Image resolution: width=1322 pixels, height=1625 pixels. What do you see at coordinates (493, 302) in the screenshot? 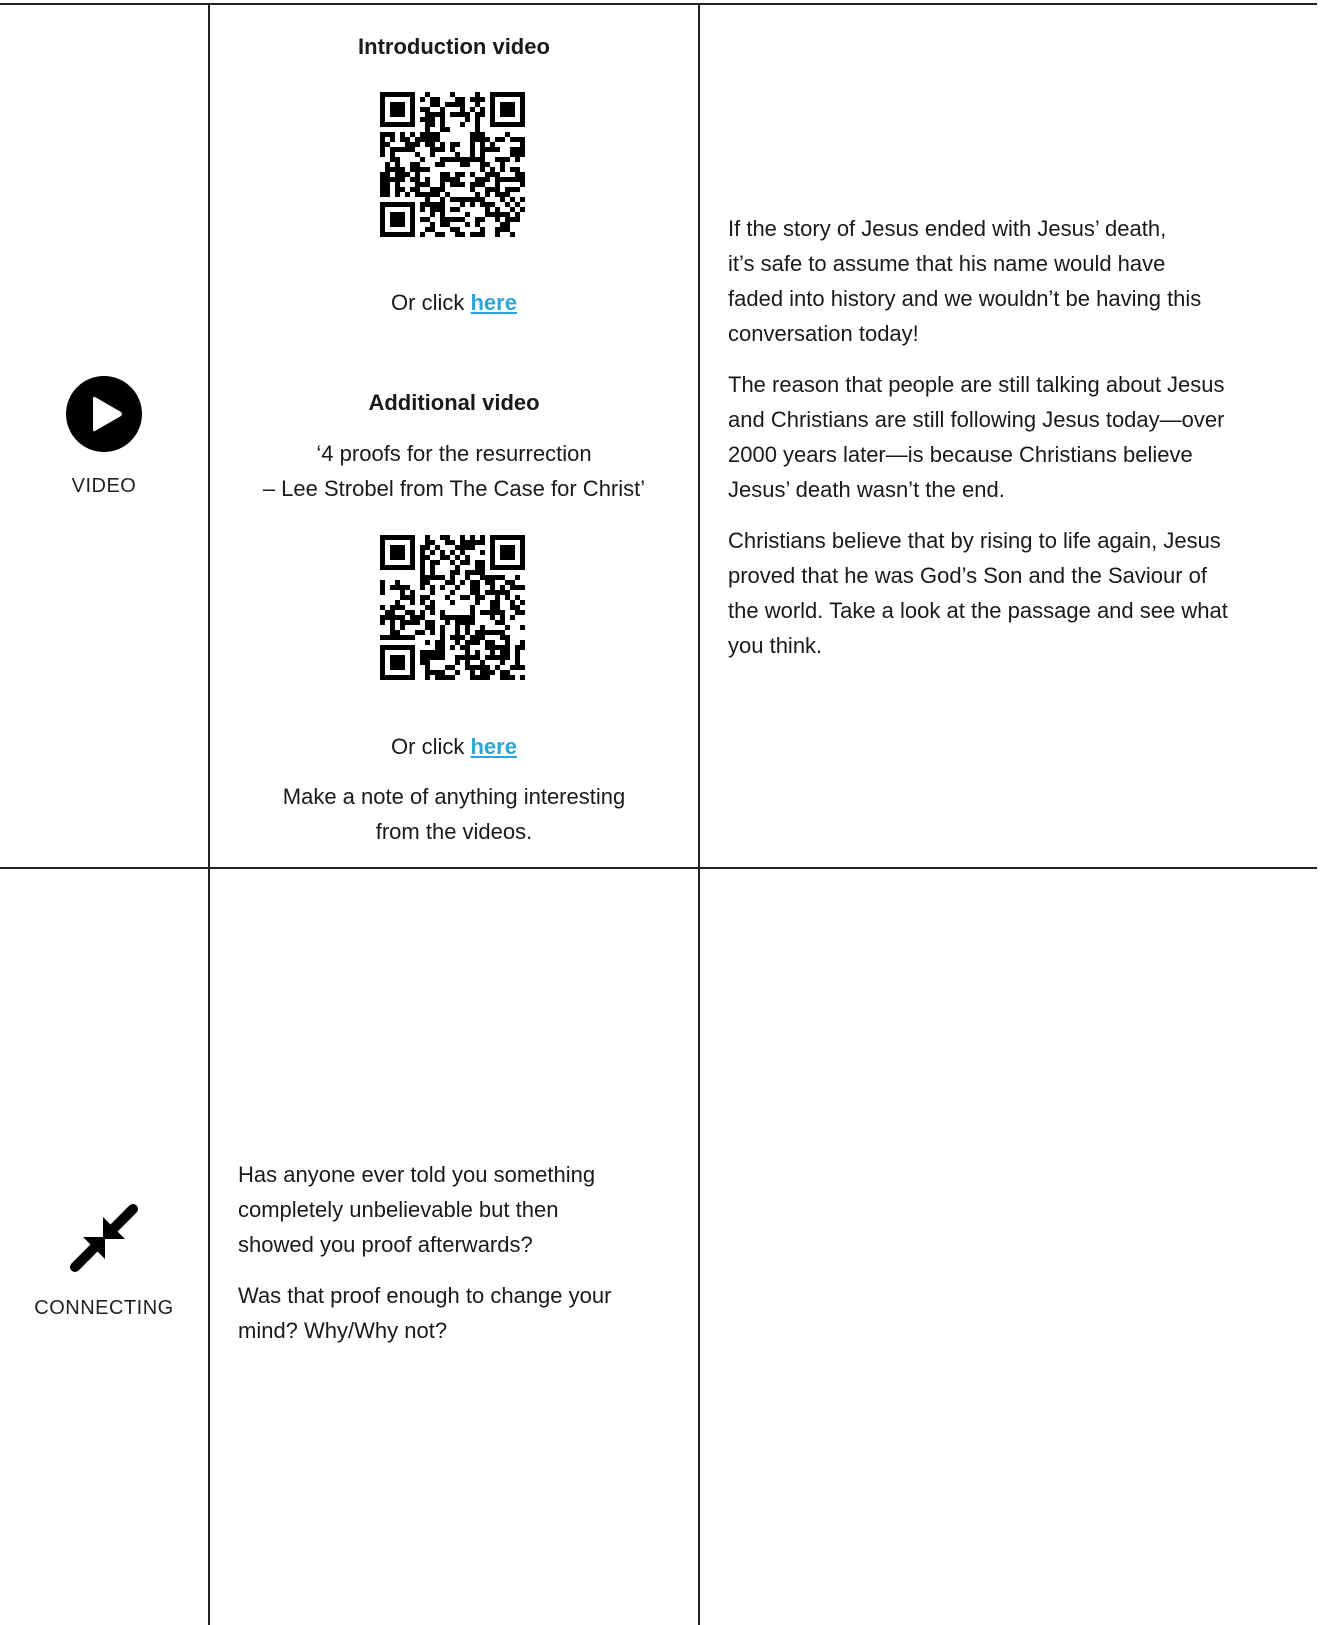
I see `intro-video-link: here` at bounding box center [493, 302].